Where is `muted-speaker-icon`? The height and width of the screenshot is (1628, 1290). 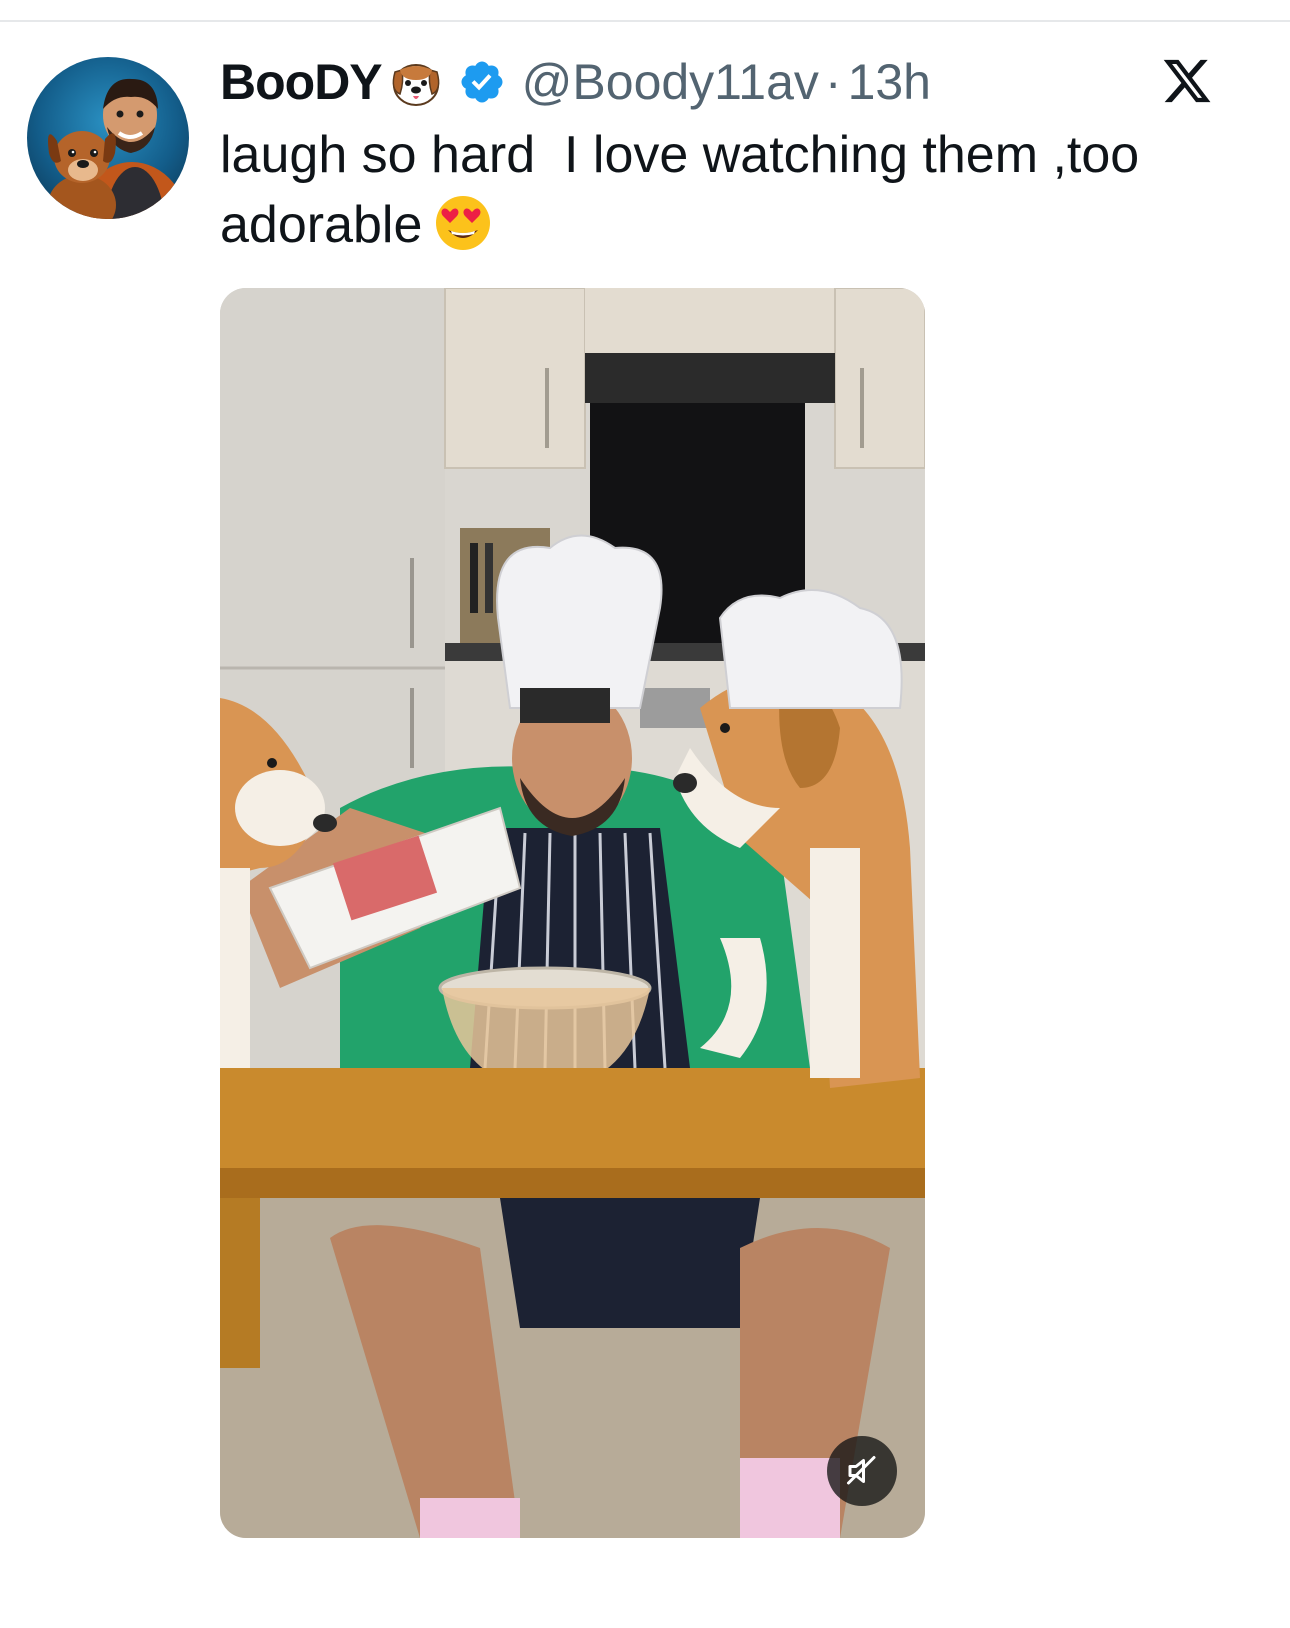
muted-speaker-icon is located at coordinates (862, 1471).